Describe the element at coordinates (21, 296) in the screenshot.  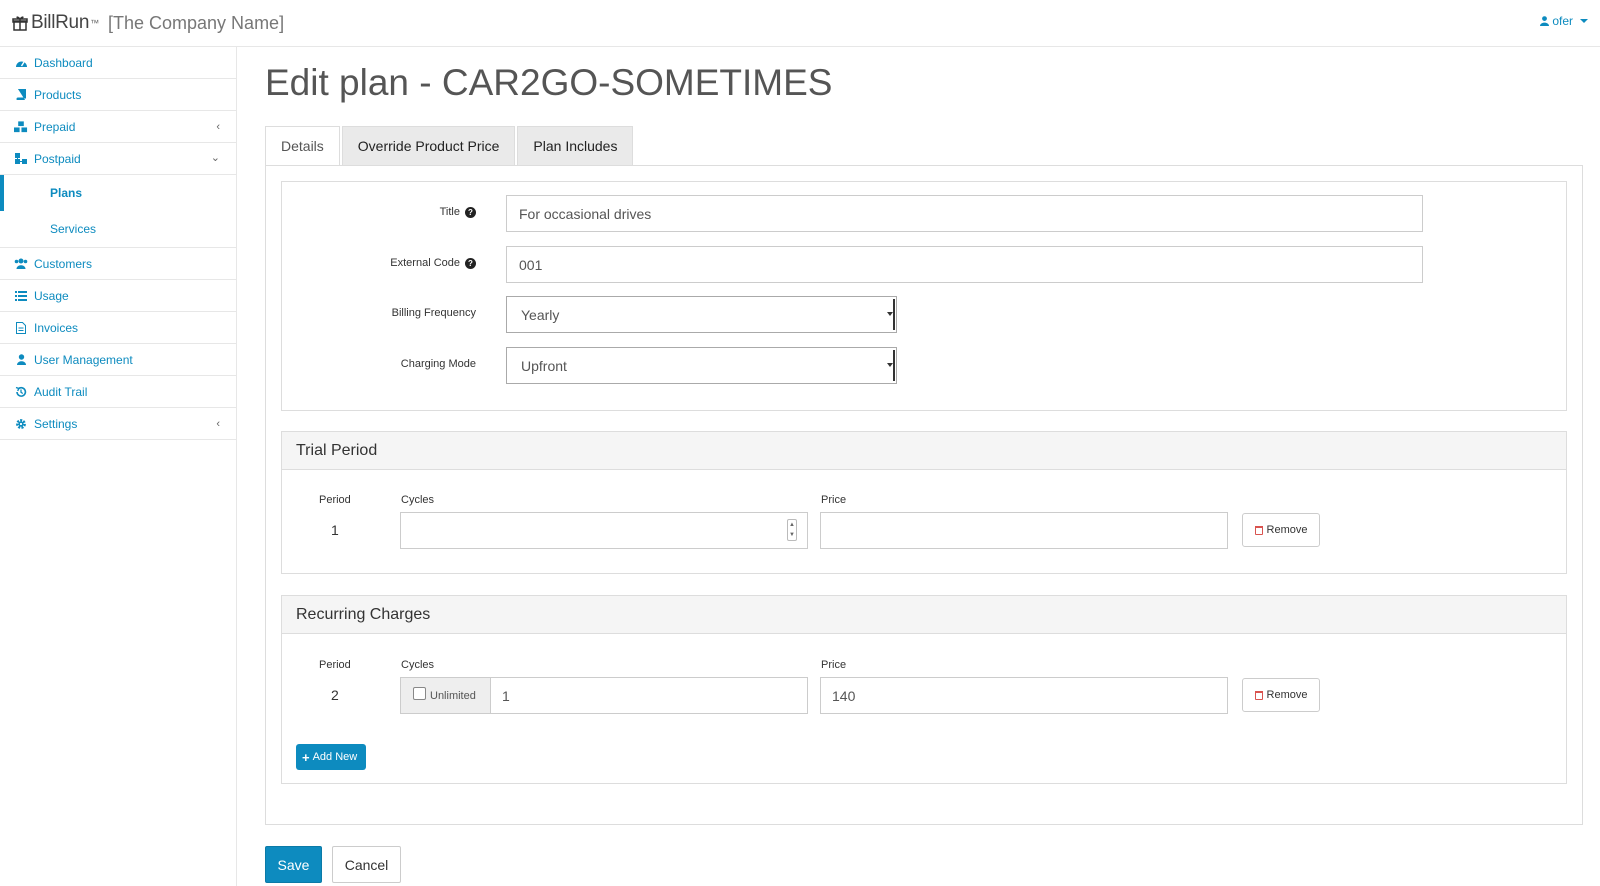
I see `list-icon` at that location.